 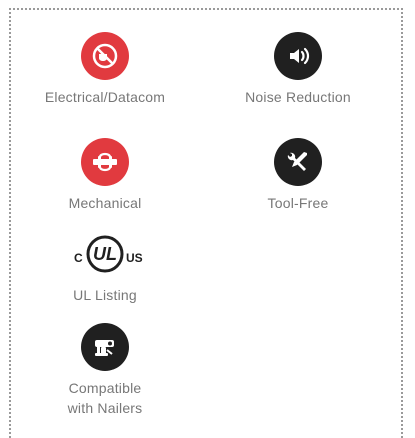 I want to click on feature-label: UL Listing, so click(x=105, y=295).